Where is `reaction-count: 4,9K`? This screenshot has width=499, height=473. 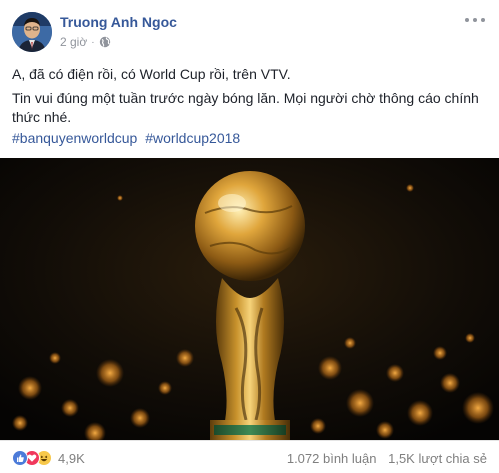
reaction-count: 4,9K is located at coordinates (71, 458).